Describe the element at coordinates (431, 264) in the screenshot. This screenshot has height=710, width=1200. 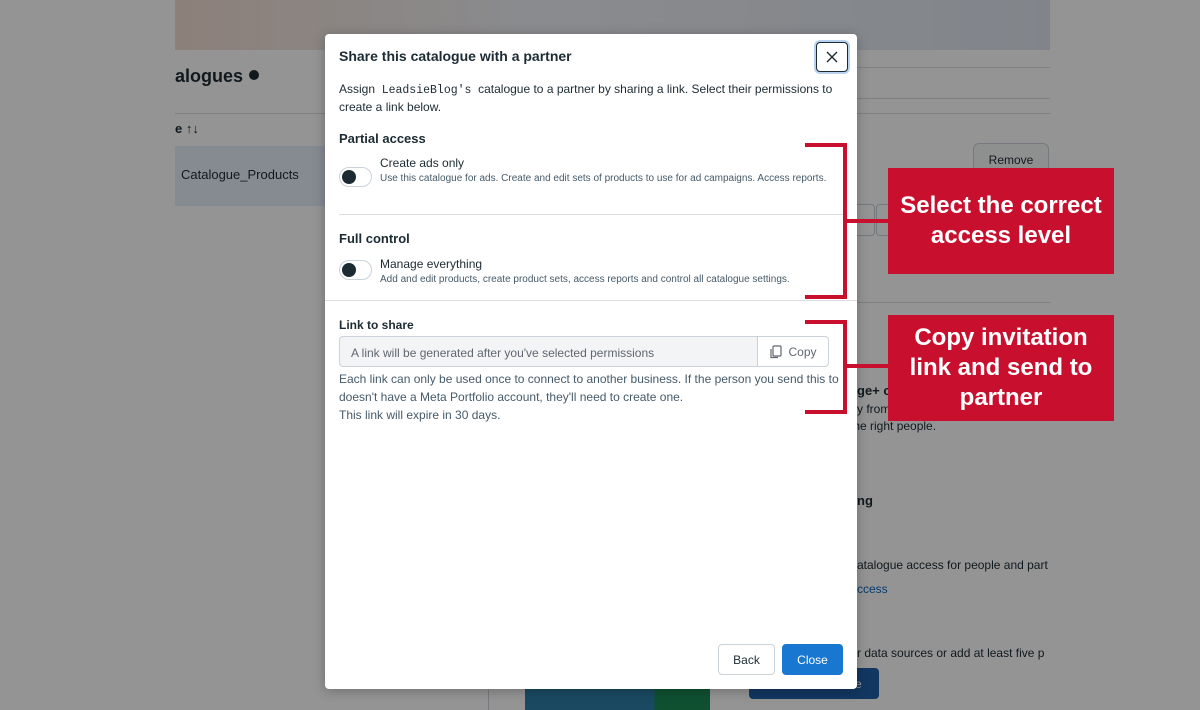
I see `manage-everything-label: Manage everything` at that location.